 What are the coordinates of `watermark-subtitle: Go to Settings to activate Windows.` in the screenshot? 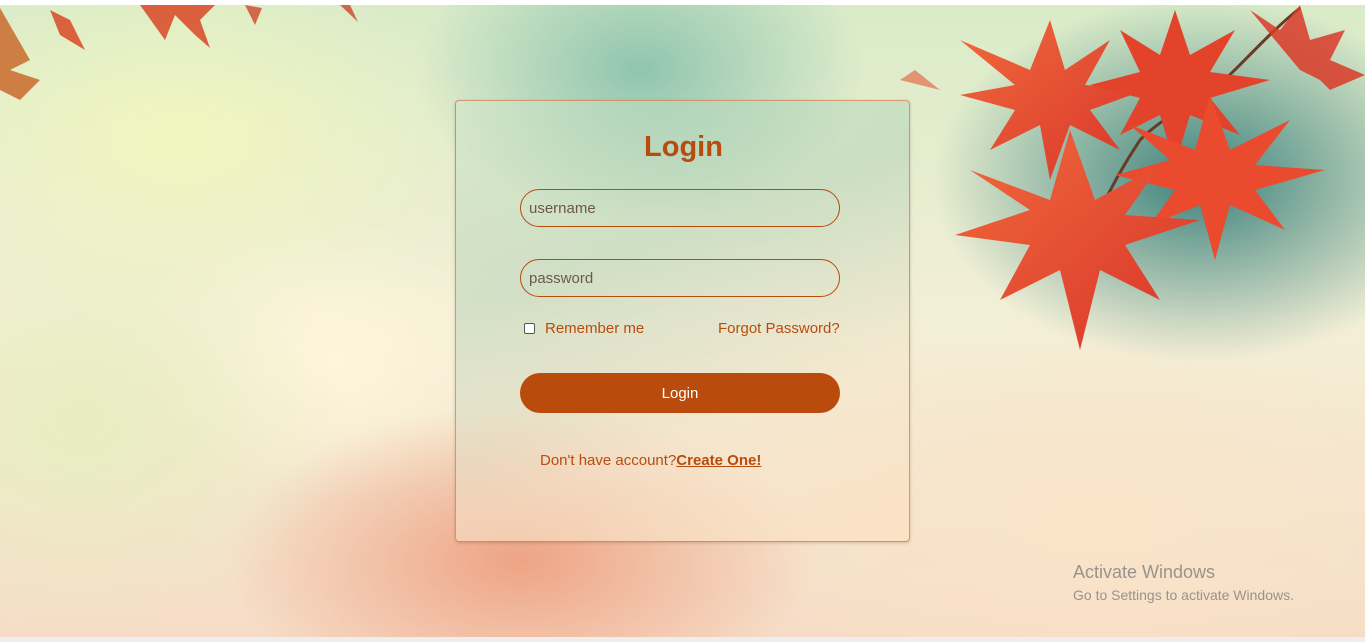 It's located at (1183, 595).